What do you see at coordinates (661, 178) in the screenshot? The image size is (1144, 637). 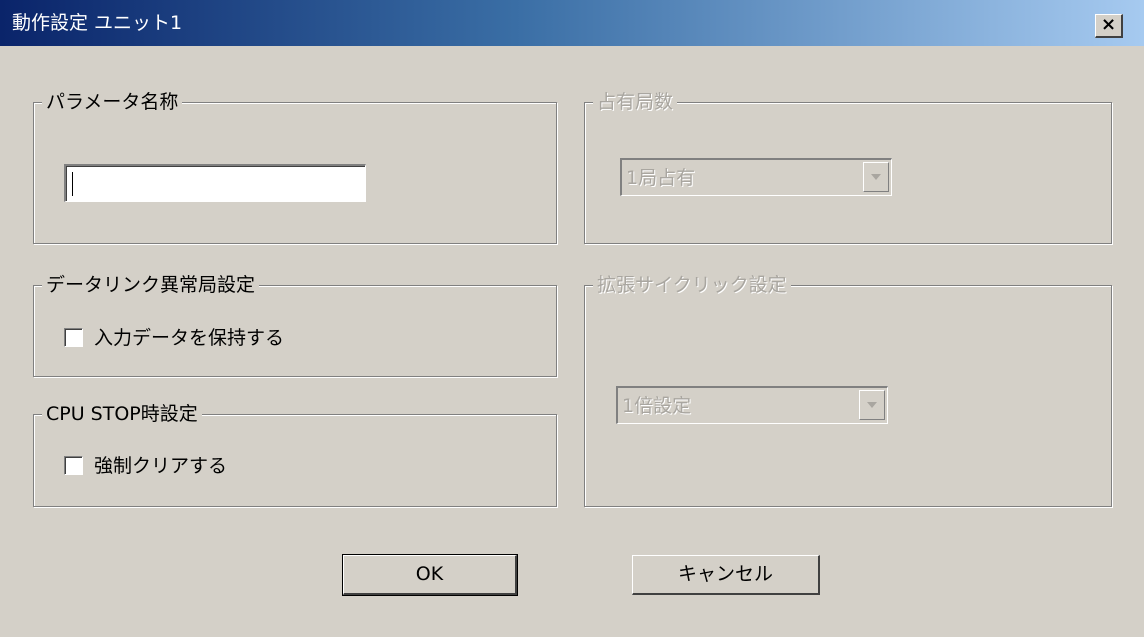 I see `occupied-stations-value: 1局占有` at bounding box center [661, 178].